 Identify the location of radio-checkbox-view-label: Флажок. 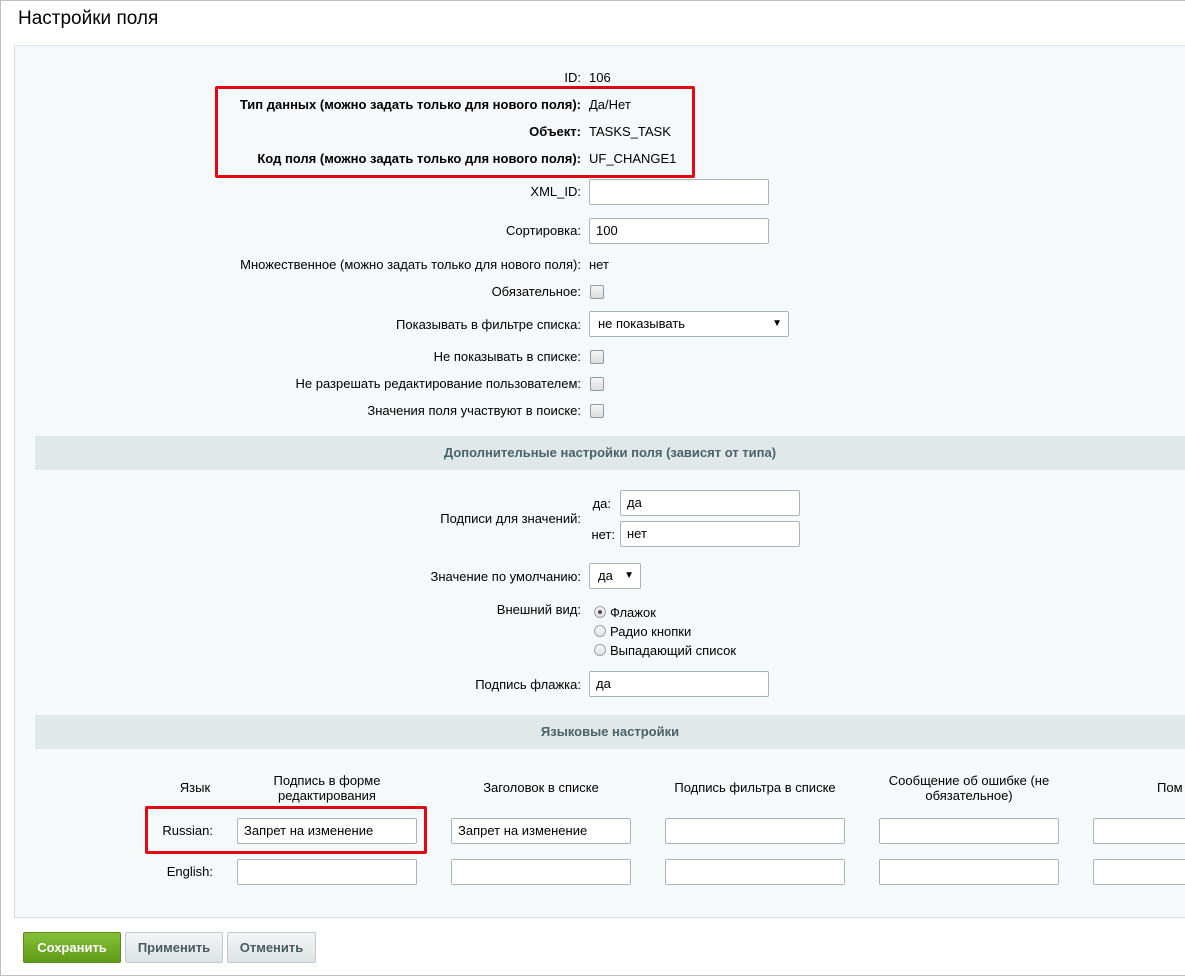
(633, 612).